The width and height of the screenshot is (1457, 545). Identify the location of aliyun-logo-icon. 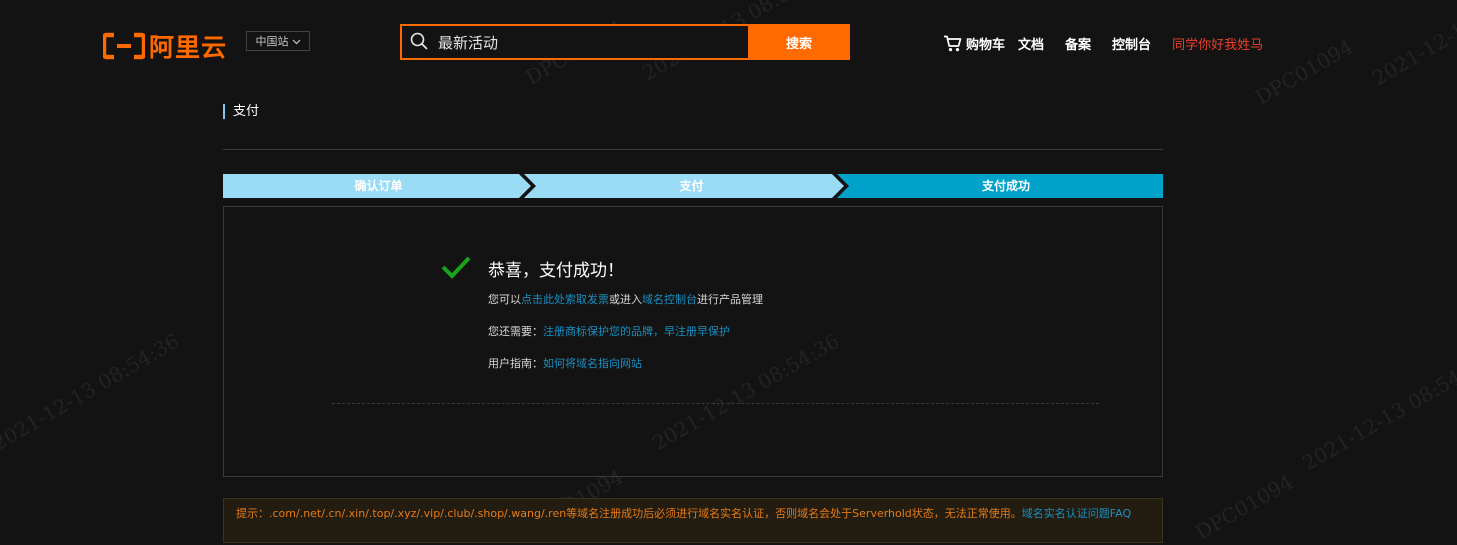
(124, 46).